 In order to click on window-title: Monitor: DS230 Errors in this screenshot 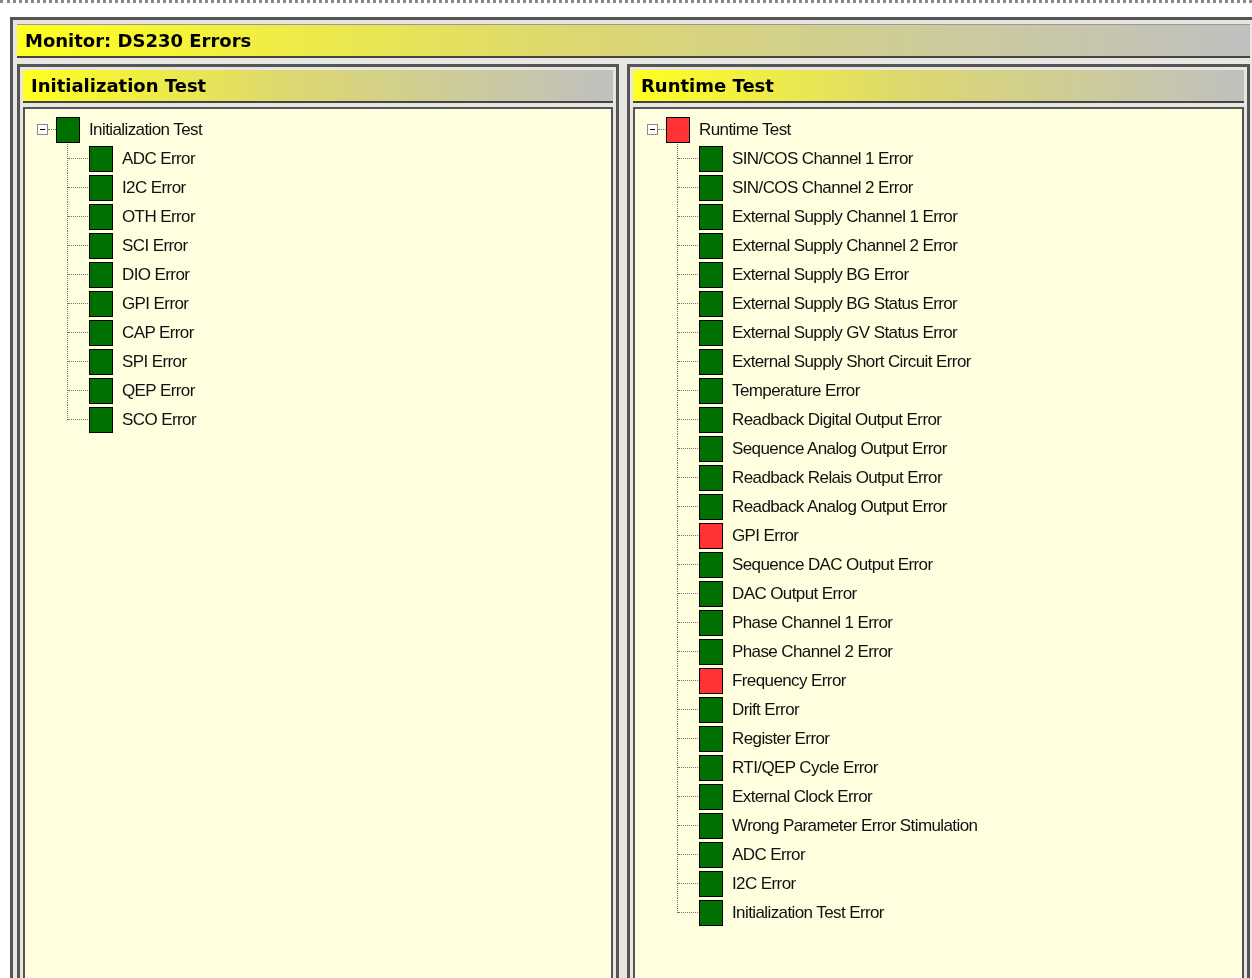, I will do `click(633, 41)`.